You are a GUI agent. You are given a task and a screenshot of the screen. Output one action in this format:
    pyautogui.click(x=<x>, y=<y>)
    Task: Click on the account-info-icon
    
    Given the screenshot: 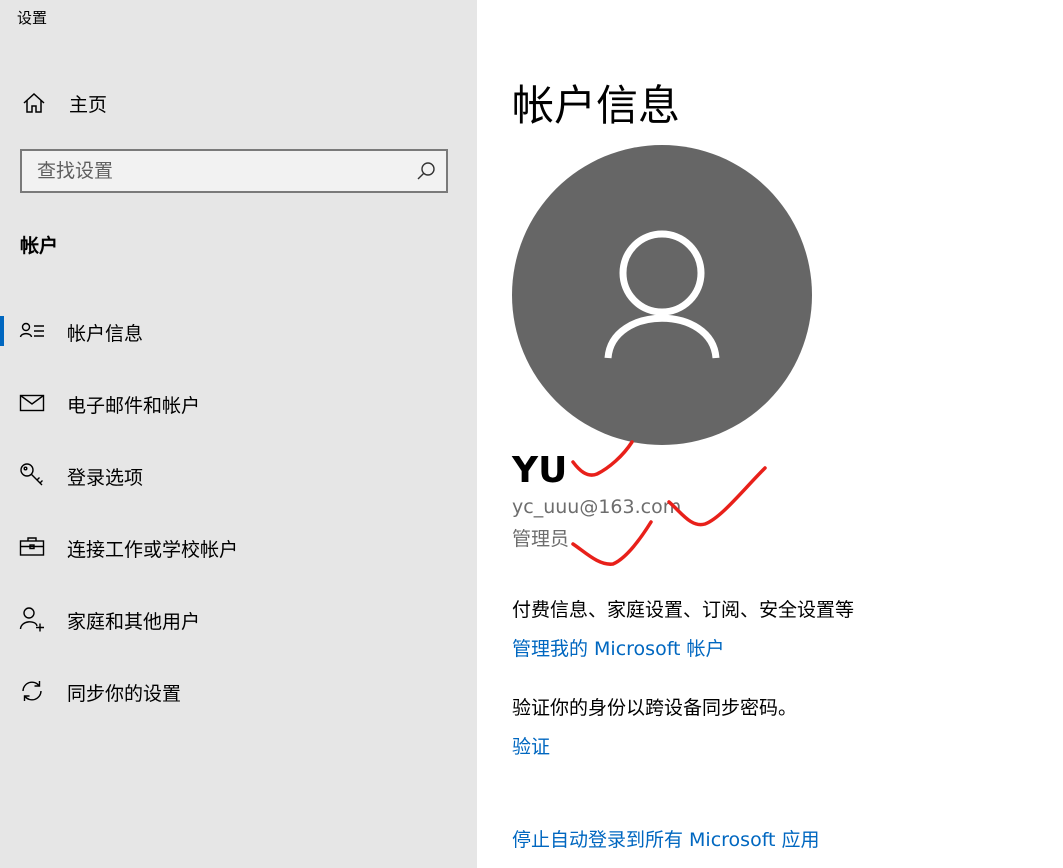 What is the action you would take?
    pyautogui.click(x=32, y=331)
    